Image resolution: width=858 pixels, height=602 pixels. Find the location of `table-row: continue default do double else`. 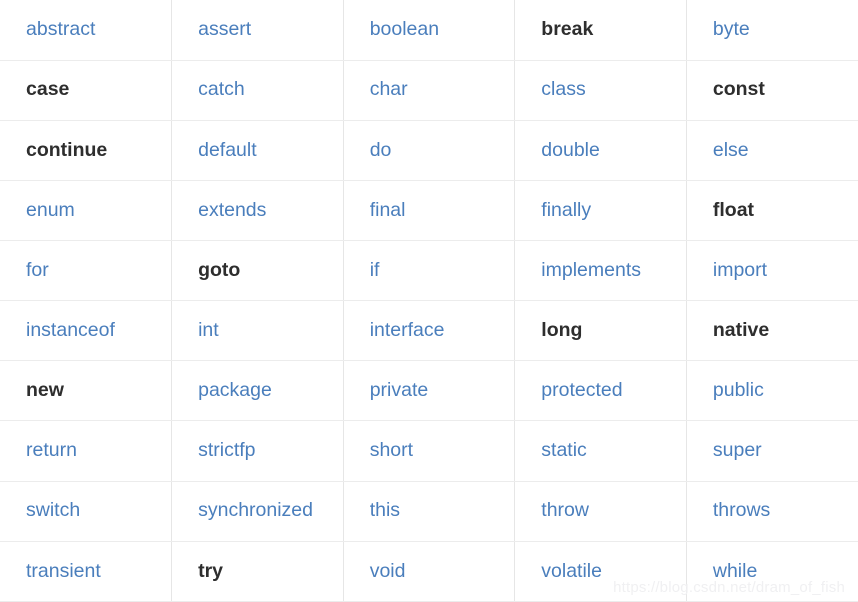

table-row: continue default do double else is located at coordinates (429, 150).